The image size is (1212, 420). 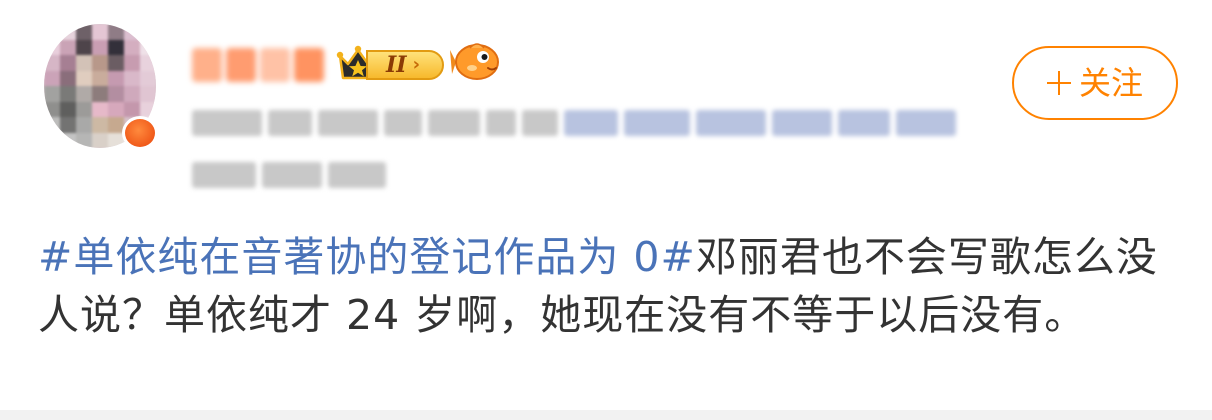 I want to click on post-meta-line, so click(x=574, y=123).